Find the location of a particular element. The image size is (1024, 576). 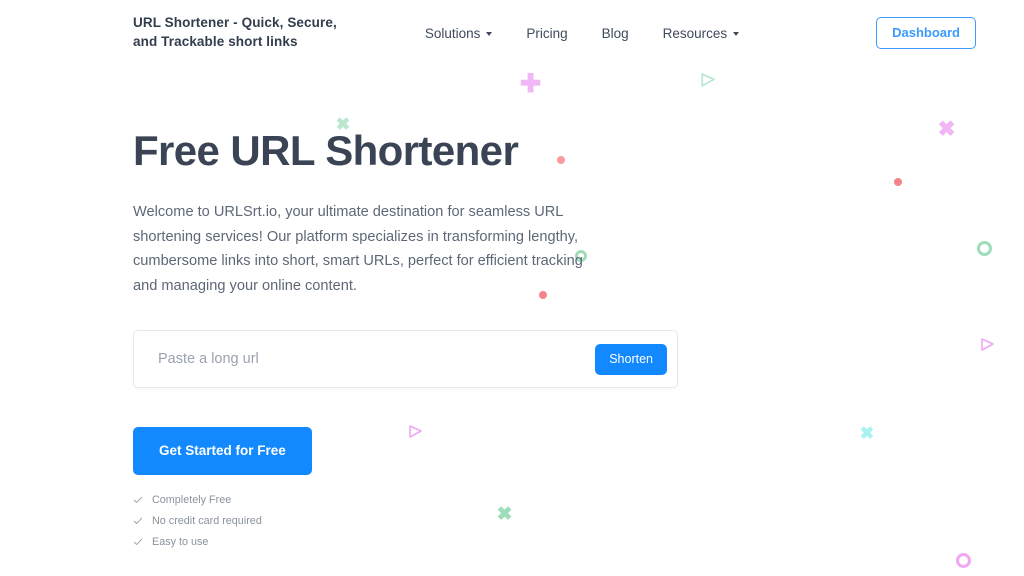

header-actions: Dashboard is located at coordinates (926, 33).